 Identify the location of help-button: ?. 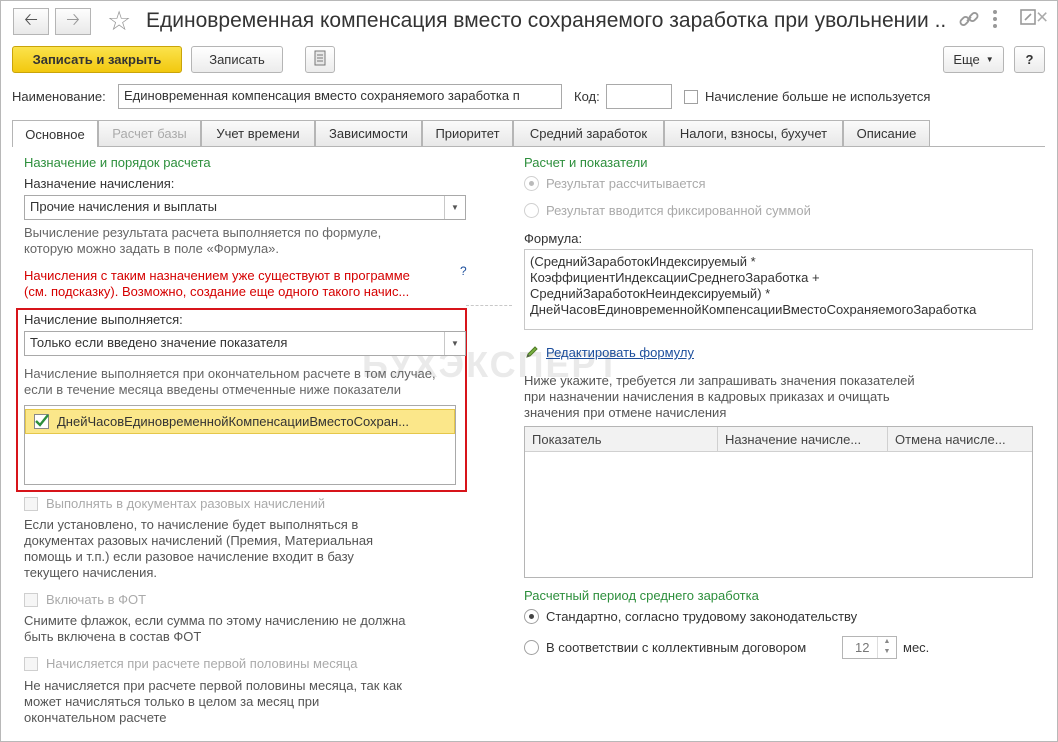
(1029, 59).